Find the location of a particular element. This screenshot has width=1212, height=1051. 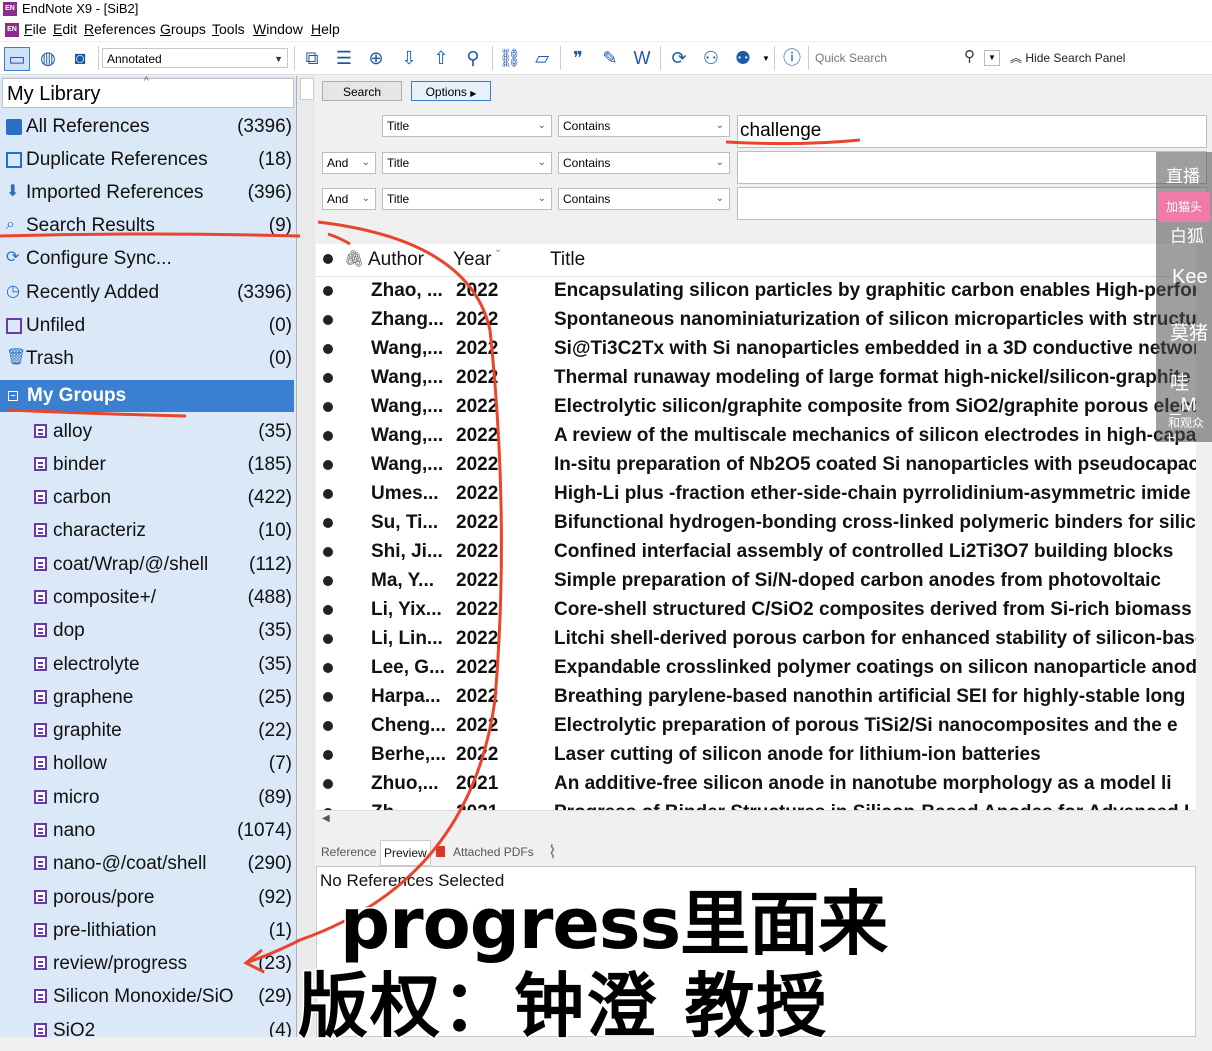

search-bool-select-3: And ⌄ is located at coordinates (349, 199).